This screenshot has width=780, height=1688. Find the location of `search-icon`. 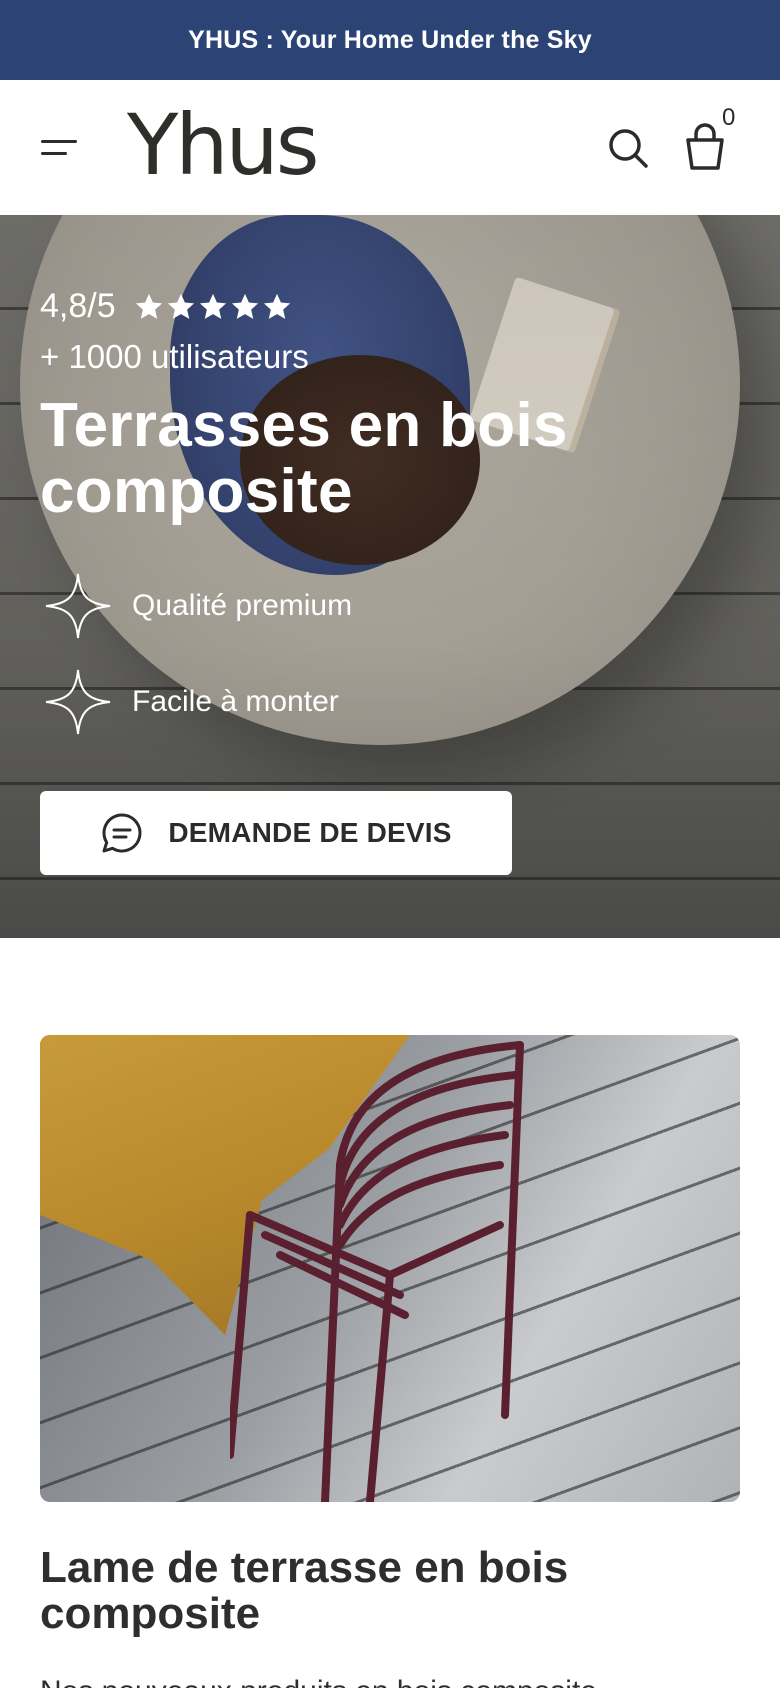

search-icon is located at coordinates (628, 148).